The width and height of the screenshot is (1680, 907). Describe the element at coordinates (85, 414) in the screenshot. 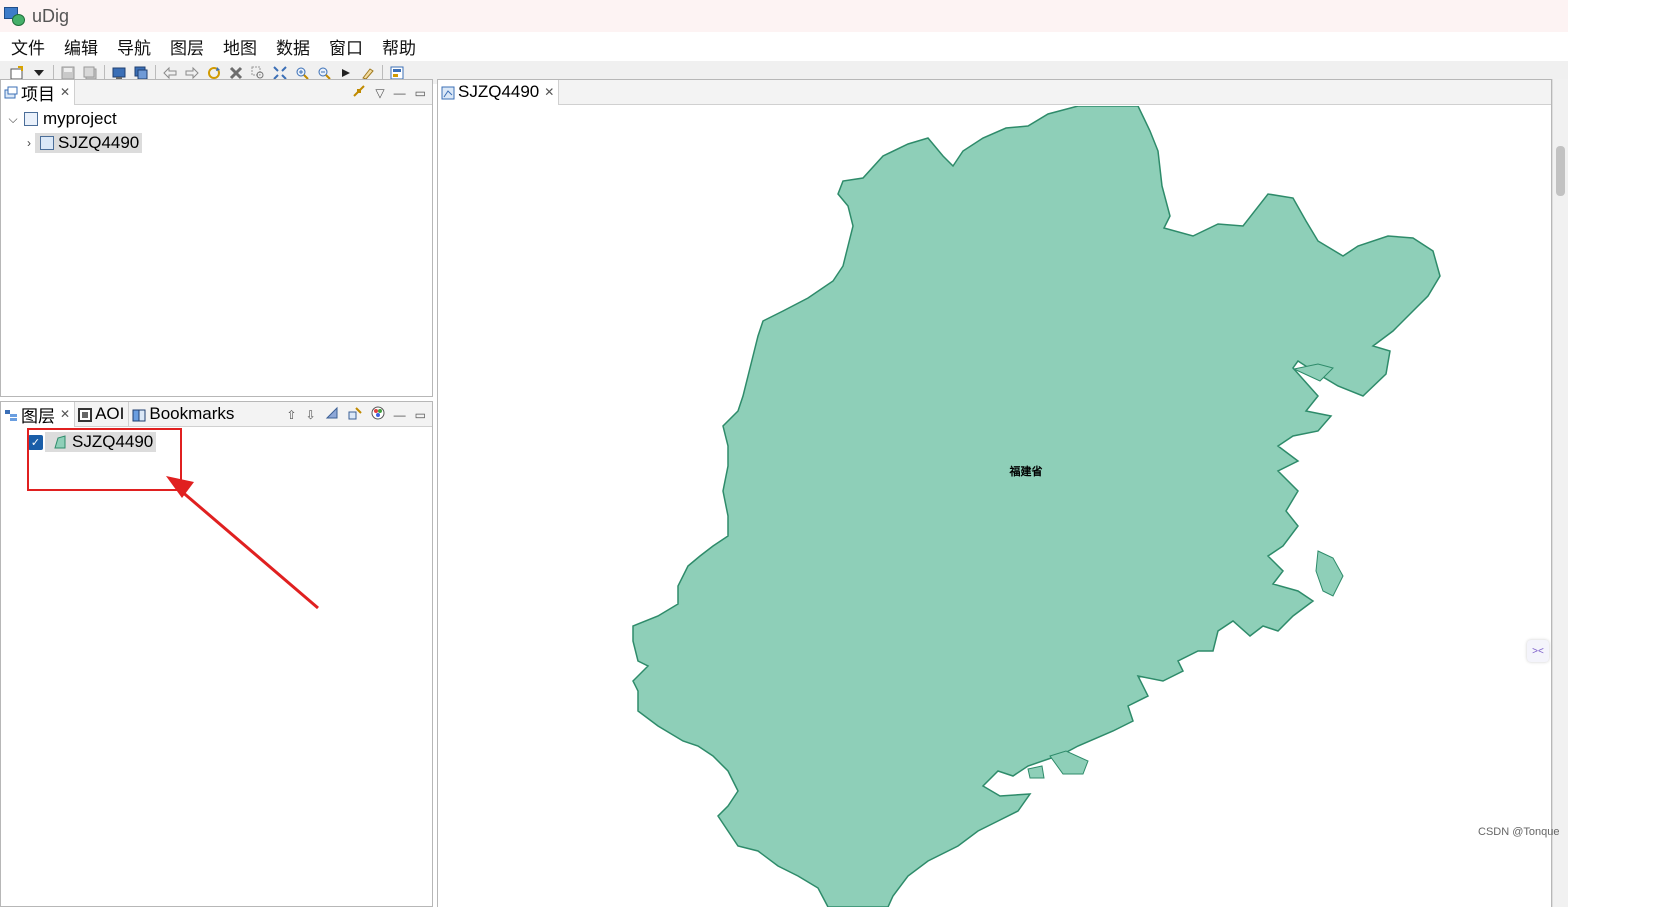

I see `aoi-icon` at that location.